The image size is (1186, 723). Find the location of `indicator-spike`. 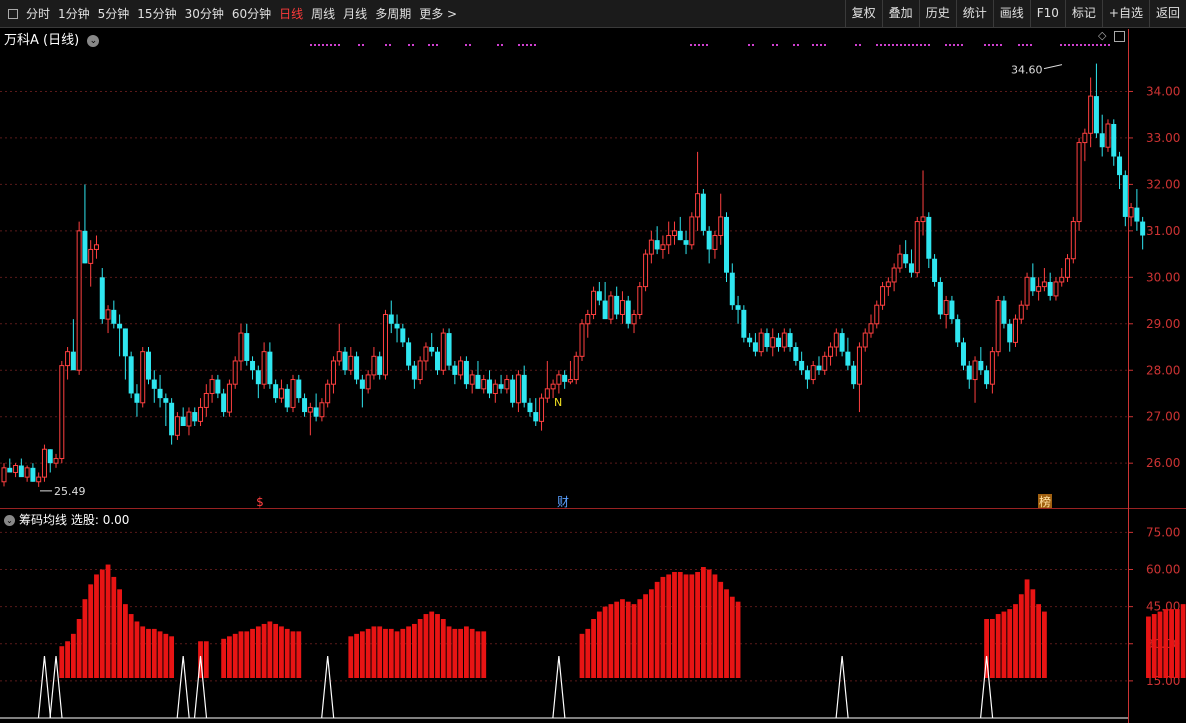

indicator-spike is located at coordinates (328, 687).